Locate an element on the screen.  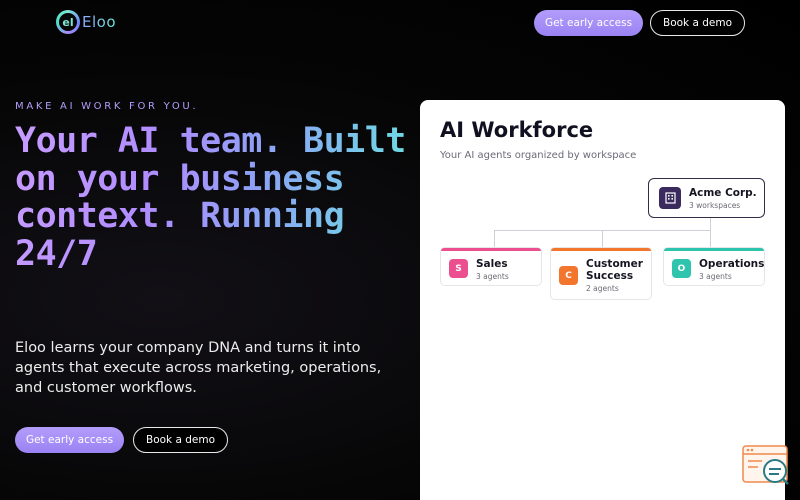
connector-customer-success is located at coordinates (602, 238).